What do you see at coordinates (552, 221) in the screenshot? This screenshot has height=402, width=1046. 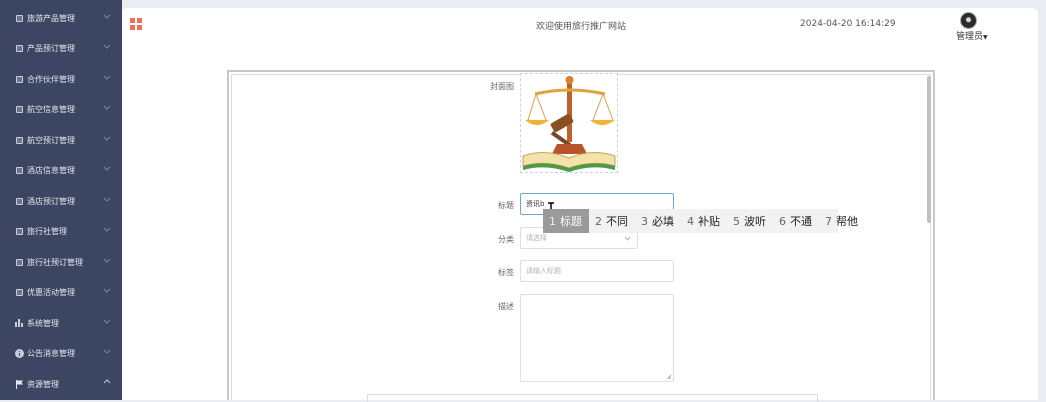 I see `ime-candidate-number: 1` at bounding box center [552, 221].